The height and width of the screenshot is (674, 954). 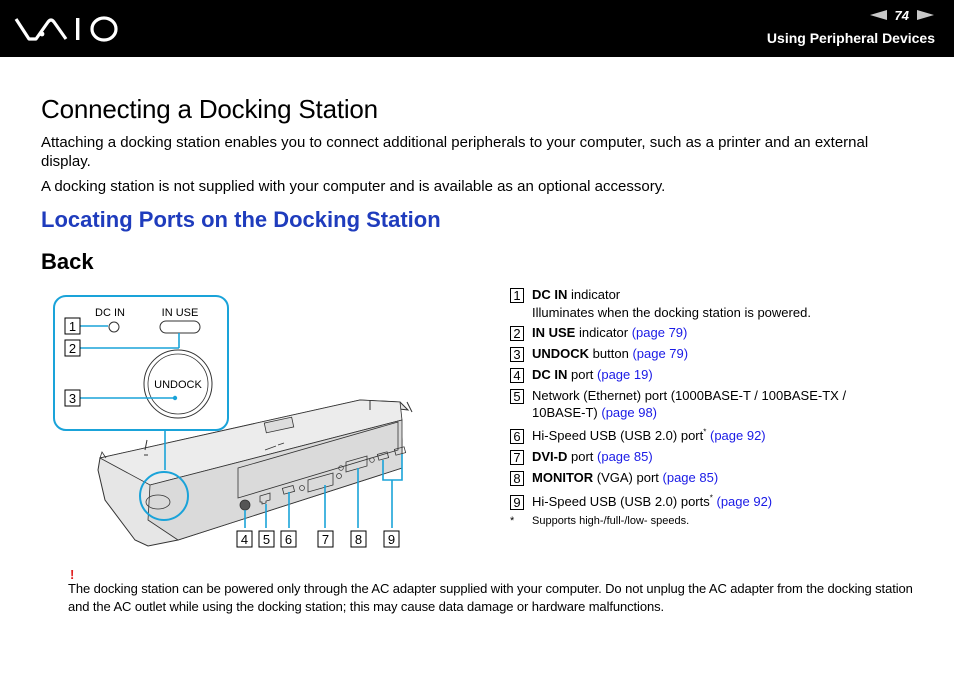 I want to click on callout-3: 3, so click(x=72, y=398).